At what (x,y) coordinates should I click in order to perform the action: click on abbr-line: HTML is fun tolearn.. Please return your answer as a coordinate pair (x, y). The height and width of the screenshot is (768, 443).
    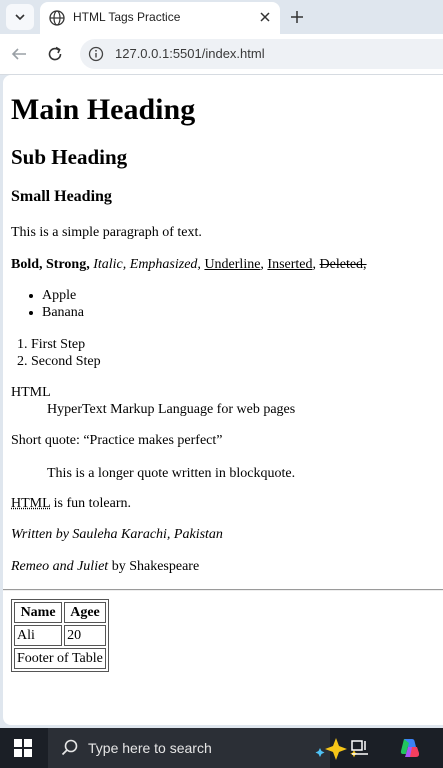
    Looking at the image, I should click on (71, 504).